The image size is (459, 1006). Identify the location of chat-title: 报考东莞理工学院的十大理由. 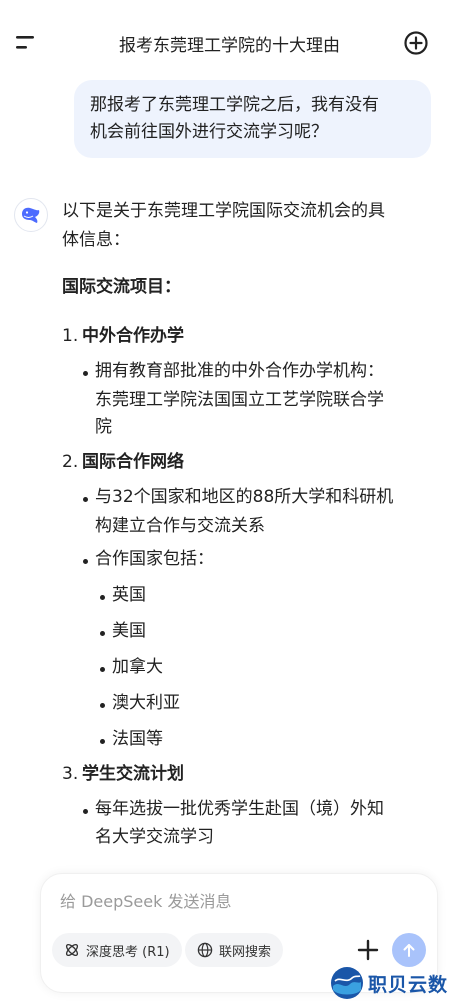
(229, 46).